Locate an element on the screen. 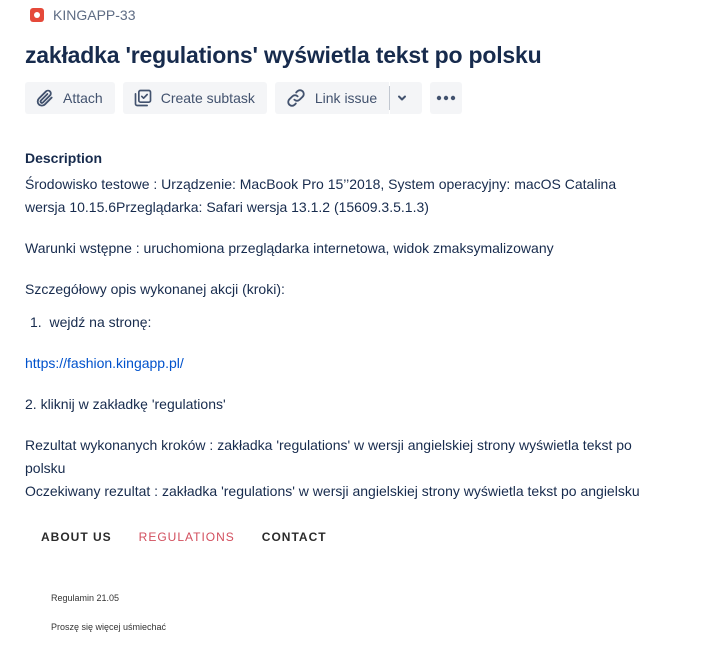  link-issue-dropdown-button is located at coordinates (406, 98).